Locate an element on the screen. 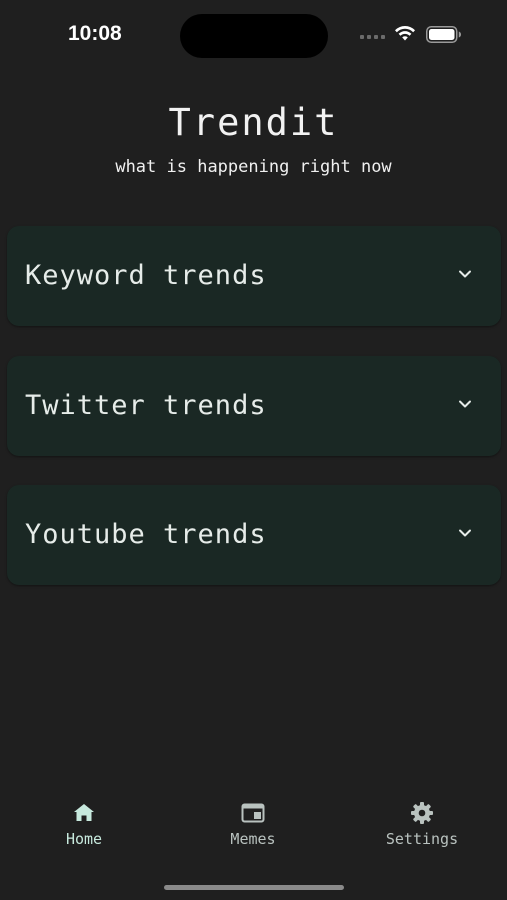 This screenshot has width=507, height=900. status-time: 10:08 is located at coordinates (95, 33).